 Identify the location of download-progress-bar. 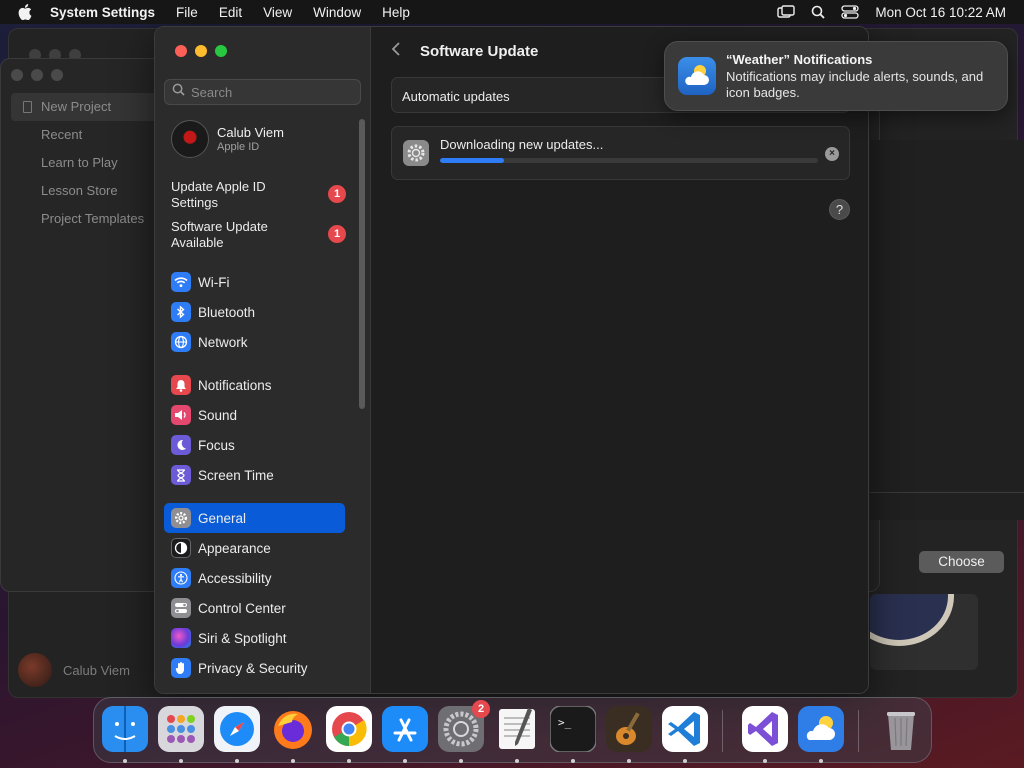
(629, 160).